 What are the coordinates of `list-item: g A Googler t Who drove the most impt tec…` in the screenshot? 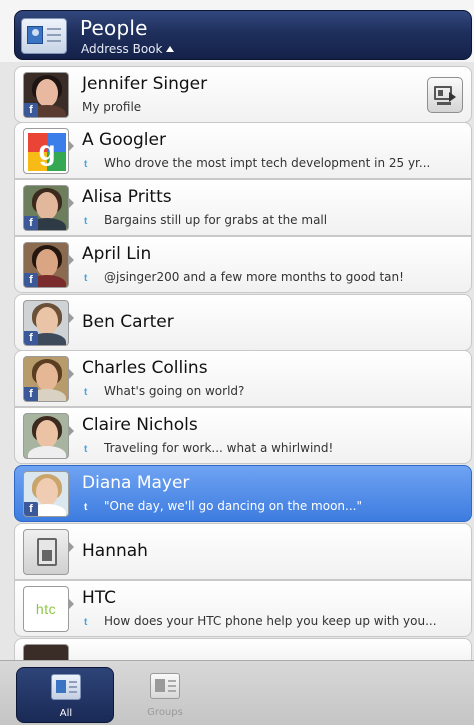 It's located at (243, 150).